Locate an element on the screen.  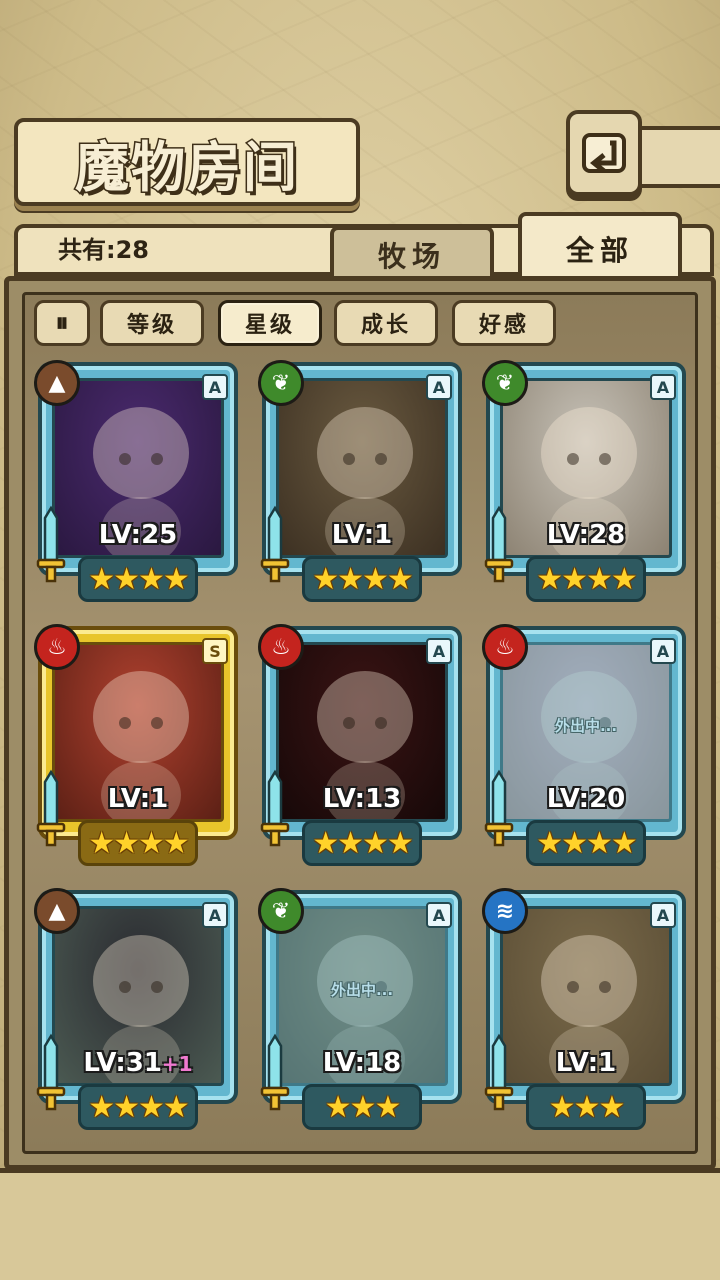
level-value: LV:28 is located at coordinates (586, 535).